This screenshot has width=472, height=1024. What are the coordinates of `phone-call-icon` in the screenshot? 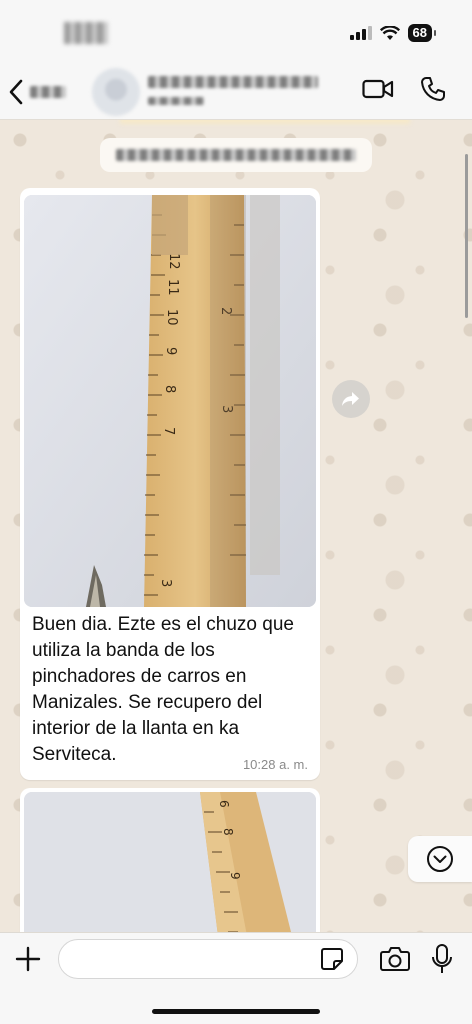 It's located at (433, 89).